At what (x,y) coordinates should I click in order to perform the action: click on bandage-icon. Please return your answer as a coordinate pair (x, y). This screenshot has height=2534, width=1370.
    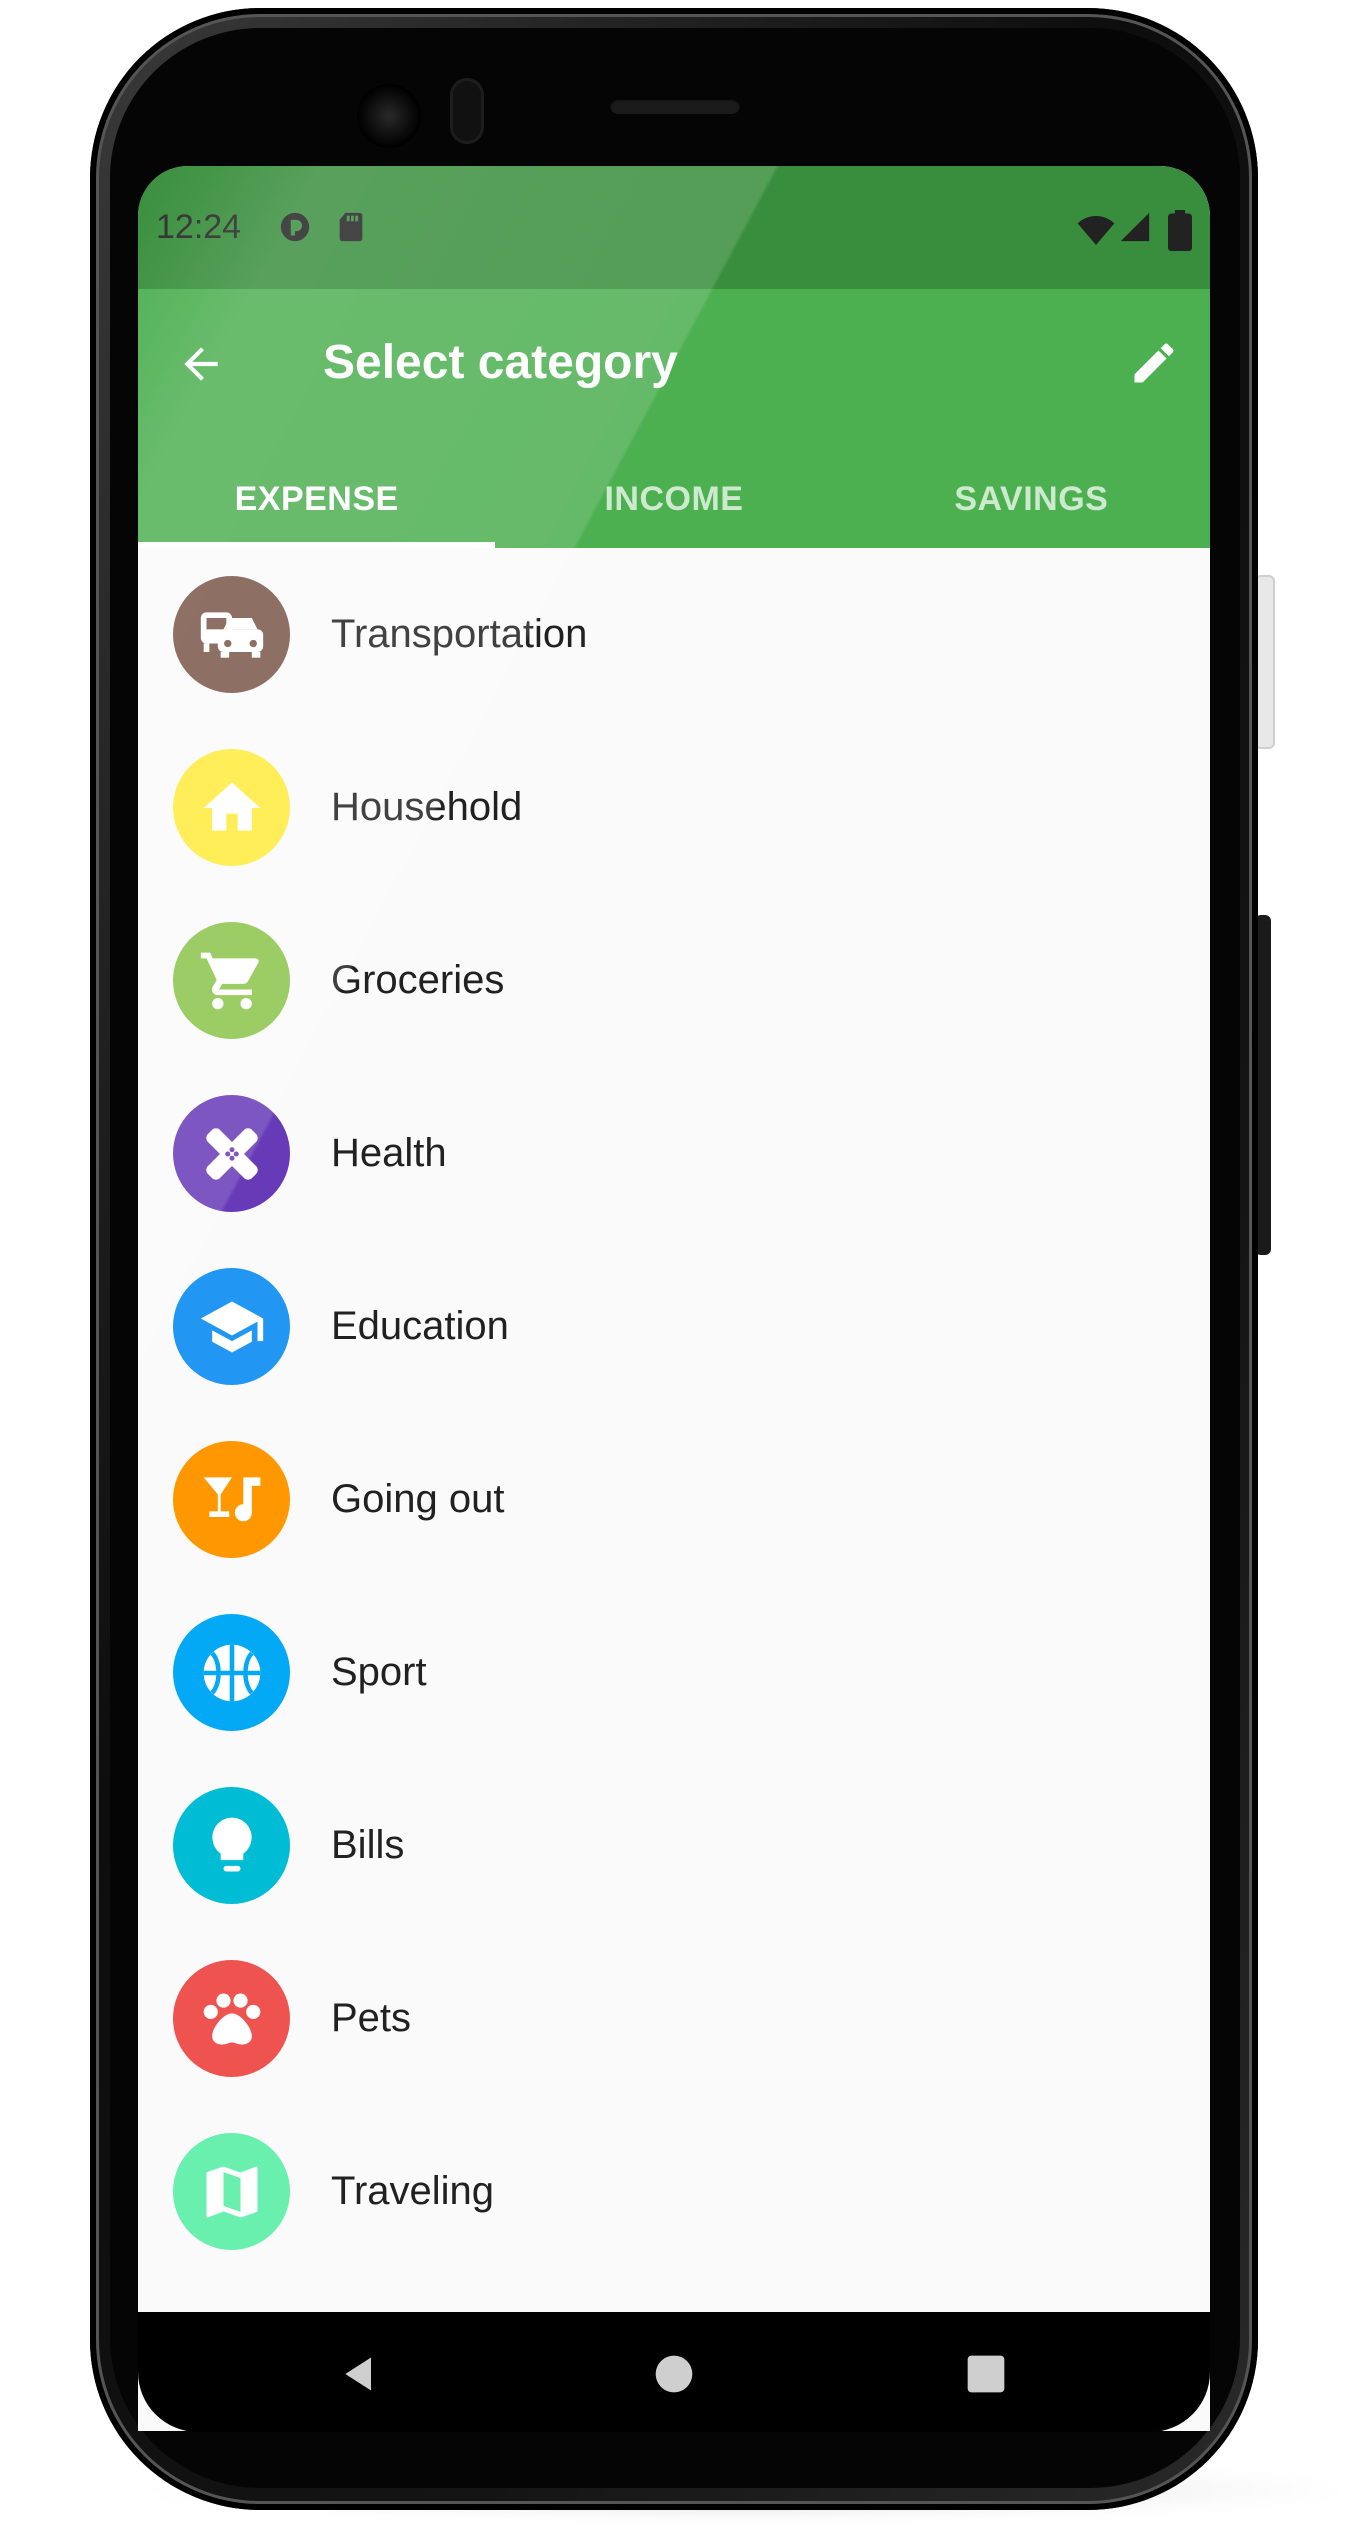
    Looking at the image, I should click on (231, 1153).